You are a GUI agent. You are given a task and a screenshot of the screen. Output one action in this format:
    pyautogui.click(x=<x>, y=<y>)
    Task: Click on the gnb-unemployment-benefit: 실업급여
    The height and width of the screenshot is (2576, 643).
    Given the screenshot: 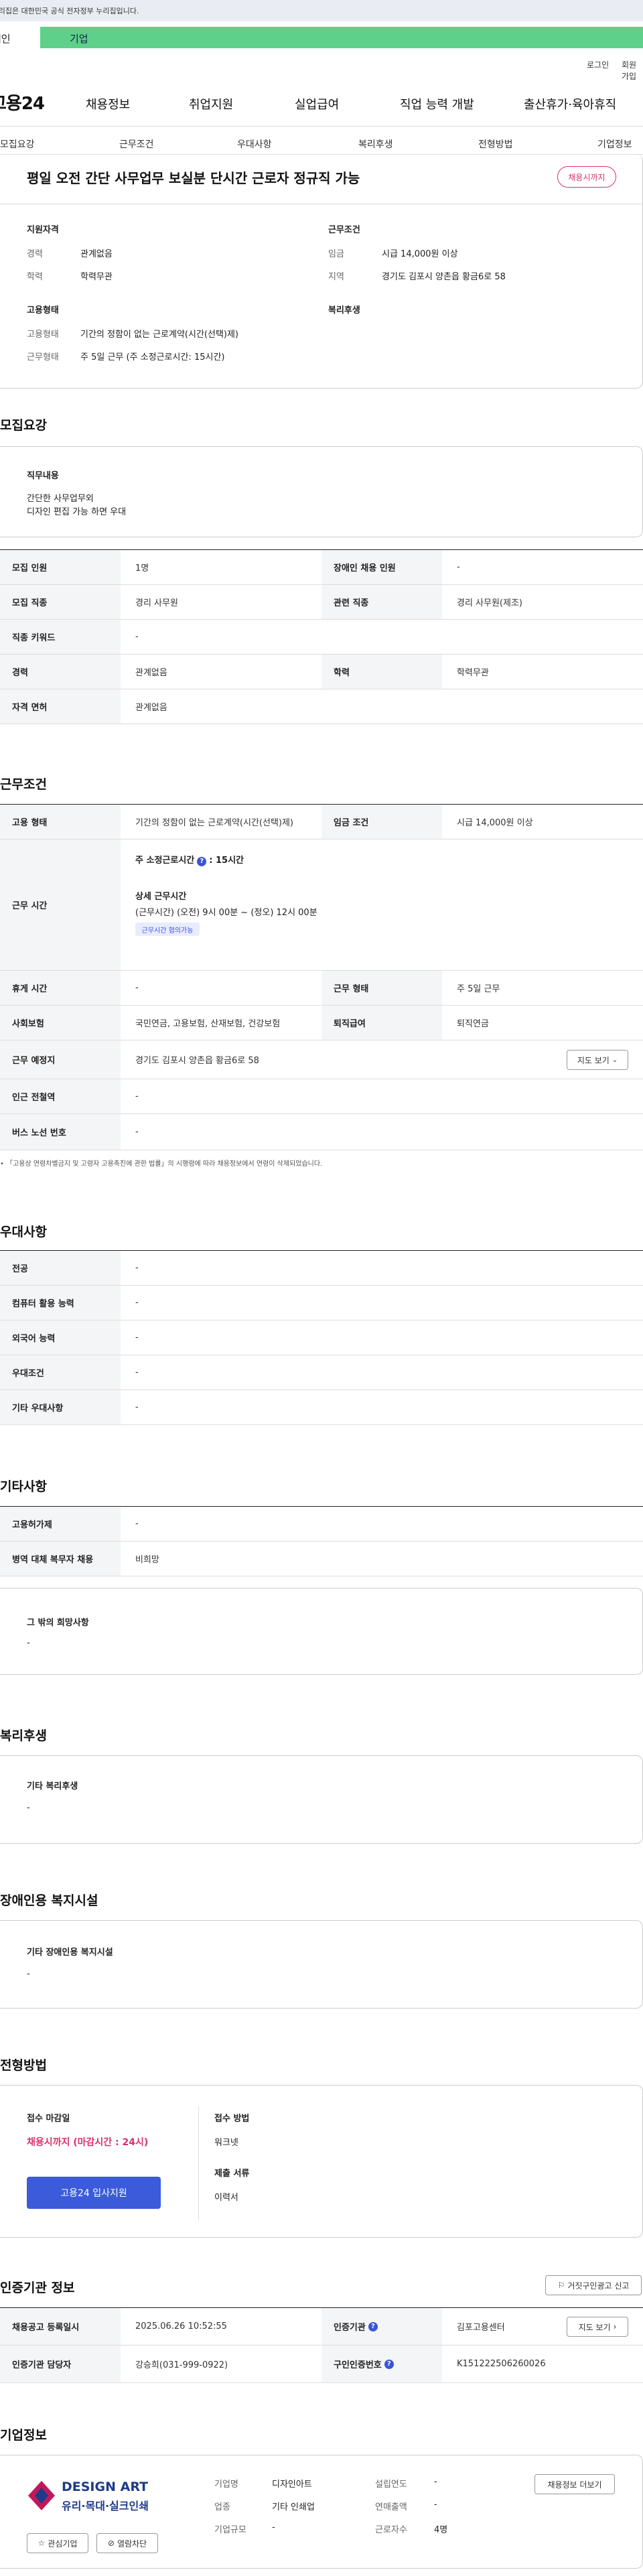 What is the action you would take?
    pyautogui.click(x=317, y=104)
    